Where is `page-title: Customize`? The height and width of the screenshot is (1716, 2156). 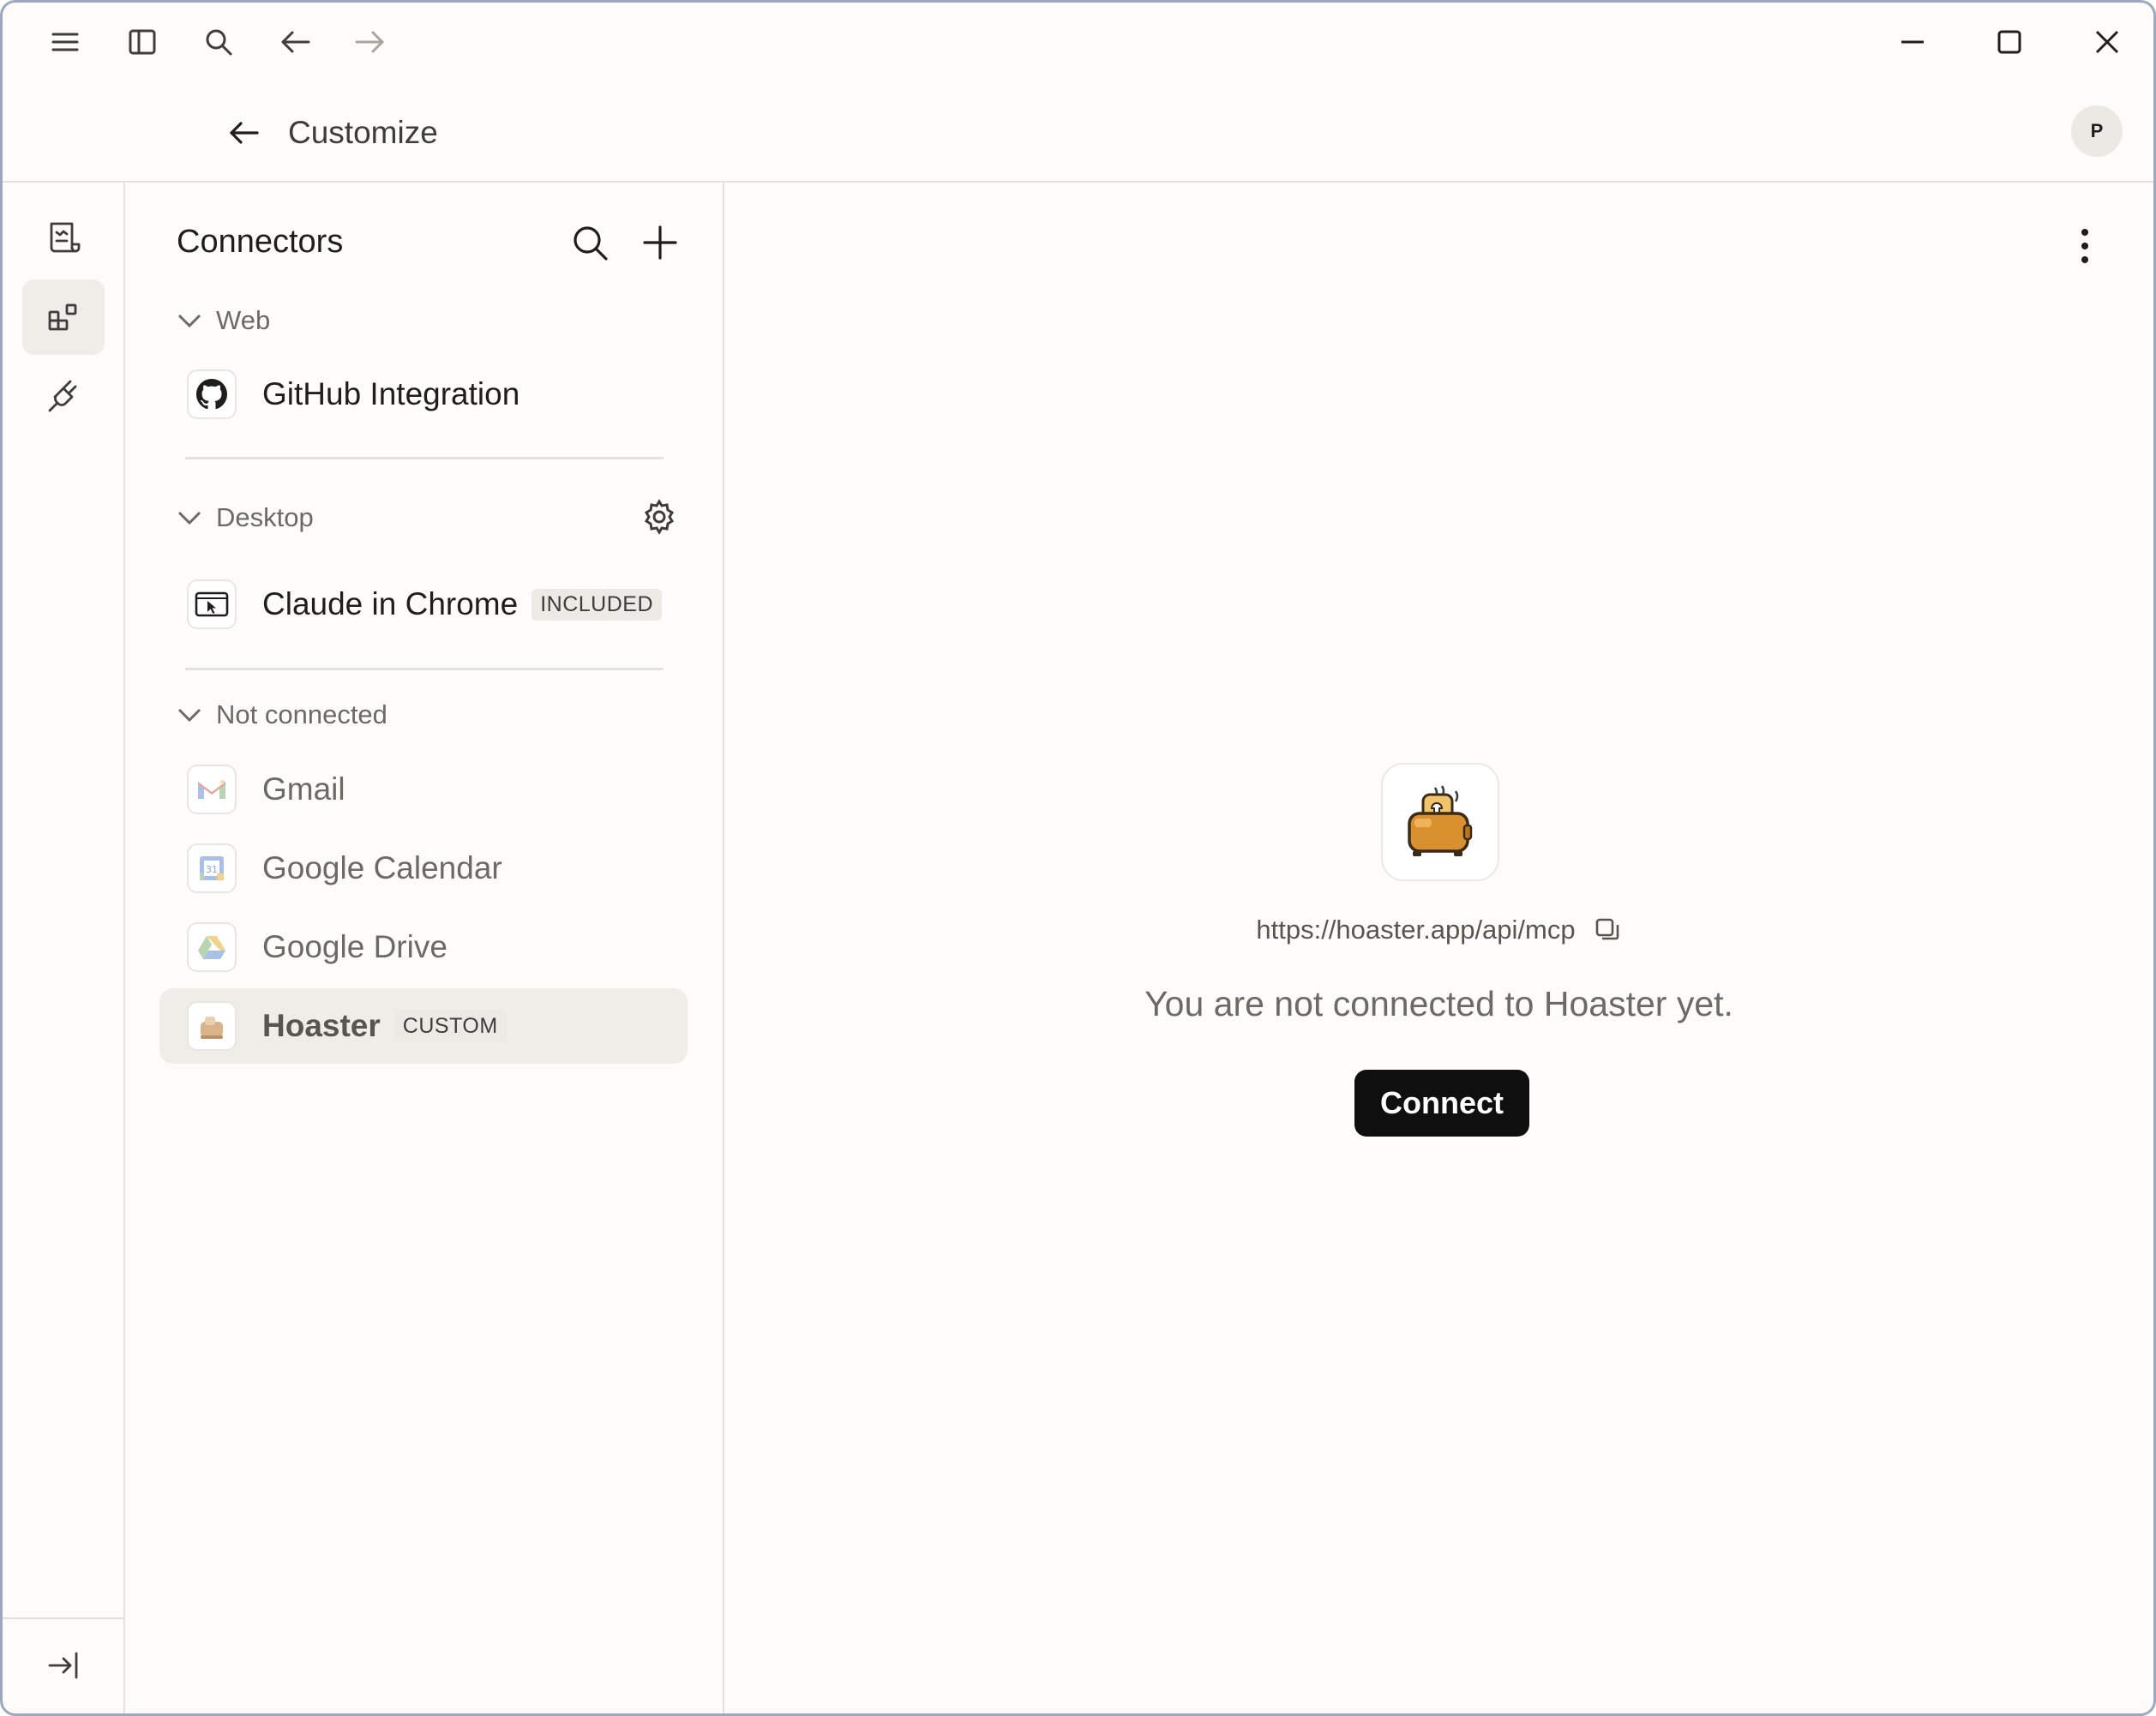 page-title: Customize is located at coordinates (363, 132).